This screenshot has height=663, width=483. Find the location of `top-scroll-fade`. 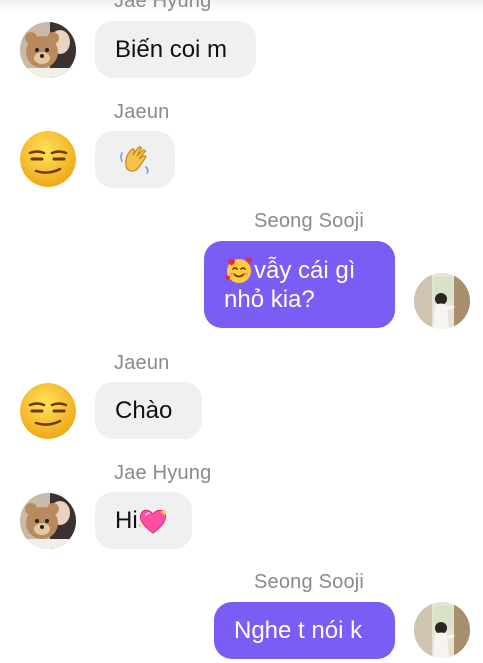

top-scroll-fade is located at coordinates (241, 6).